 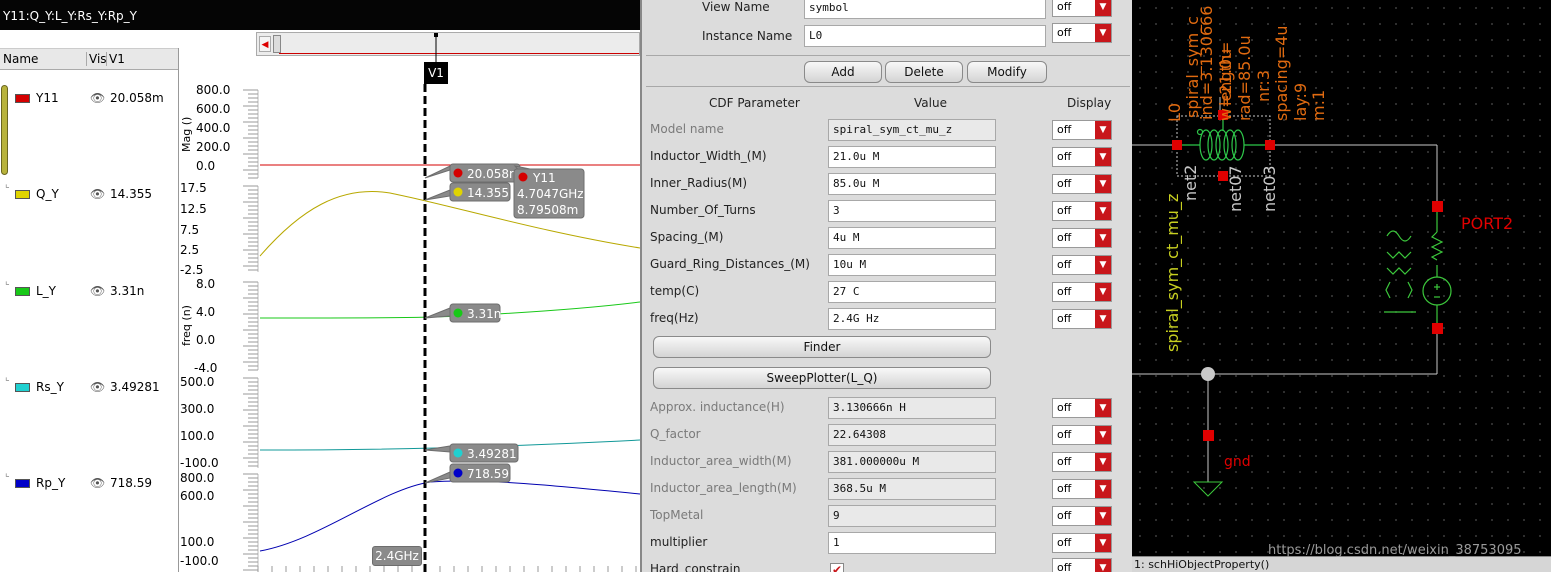 What do you see at coordinates (494, 174) in the screenshot?
I see `marker-label: 20.058m` at bounding box center [494, 174].